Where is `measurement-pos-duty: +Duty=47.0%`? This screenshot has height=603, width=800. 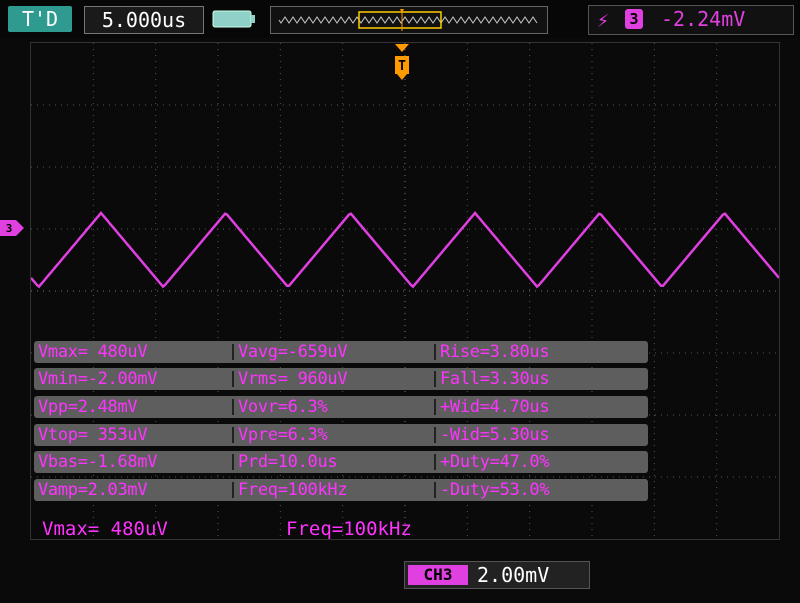 measurement-pos-duty: +Duty=47.0% is located at coordinates (495, 462).